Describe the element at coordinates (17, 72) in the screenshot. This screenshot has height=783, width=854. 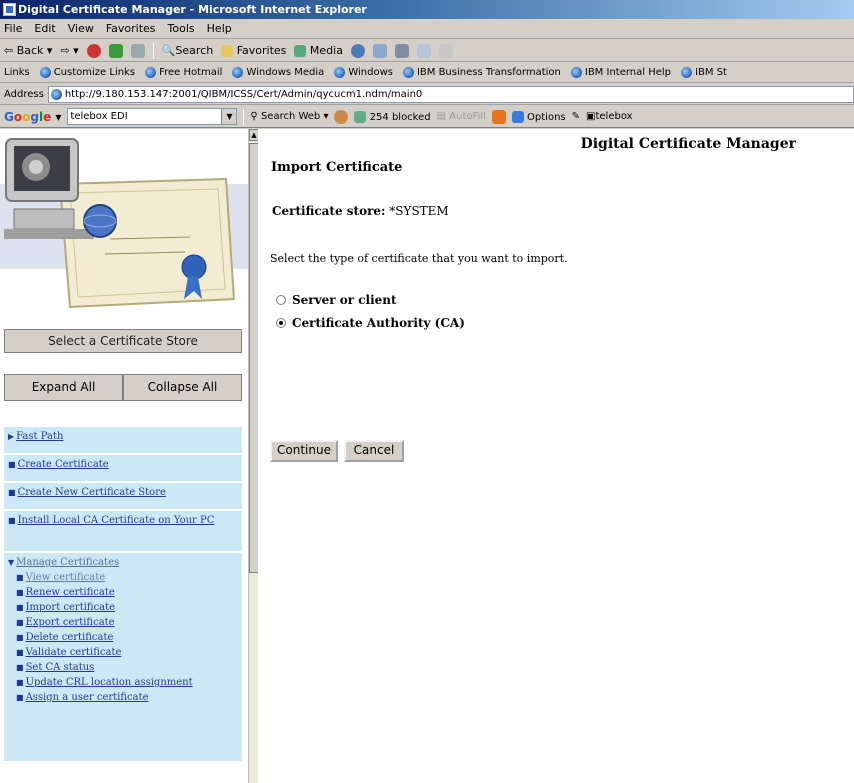
I see `links-label: Links` at that location.